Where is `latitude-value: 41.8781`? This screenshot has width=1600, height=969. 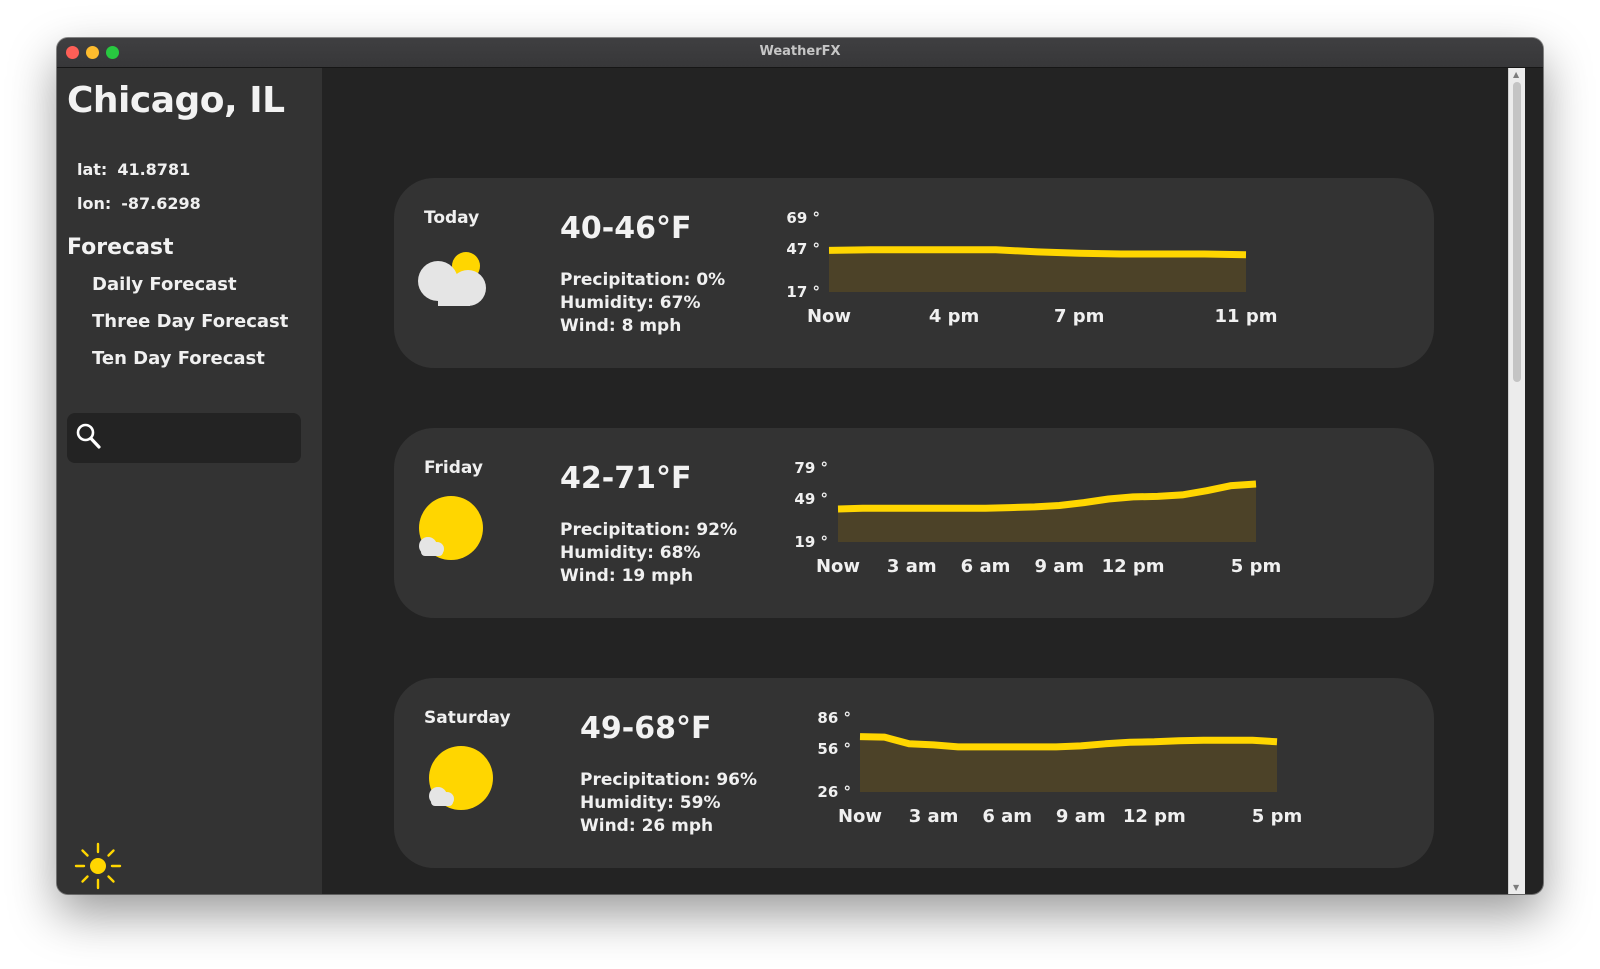
latitude-value: 41.8781 is located at coordinates (154, 169).